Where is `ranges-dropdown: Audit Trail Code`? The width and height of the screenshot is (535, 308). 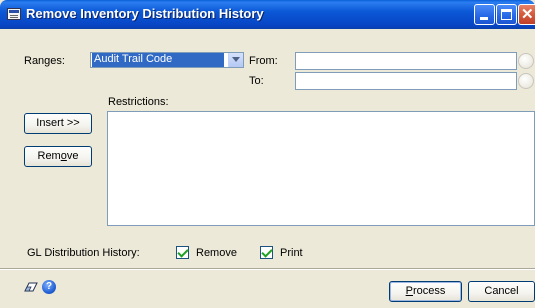
ranges-dropdown: Audit Trail Code is located at coordinates (167, 60).